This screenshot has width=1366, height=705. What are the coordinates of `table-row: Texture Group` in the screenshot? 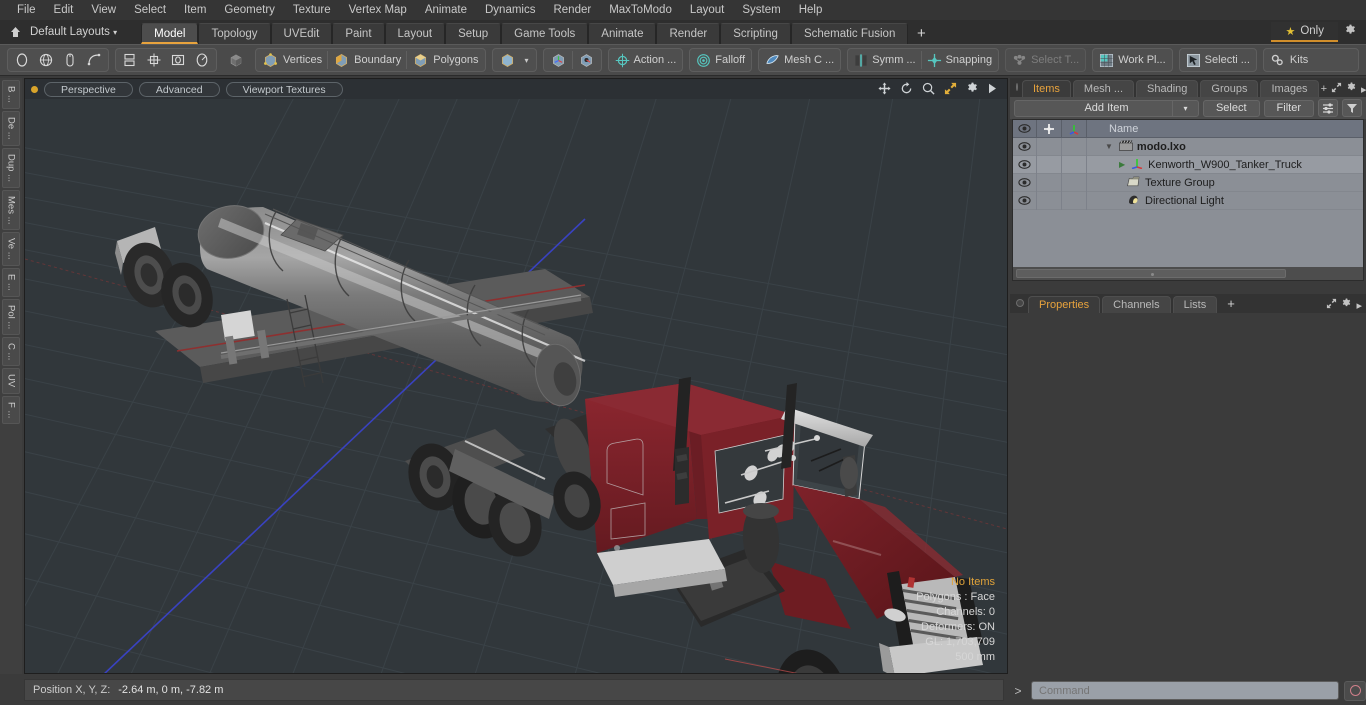 It's located at (1188, 182).